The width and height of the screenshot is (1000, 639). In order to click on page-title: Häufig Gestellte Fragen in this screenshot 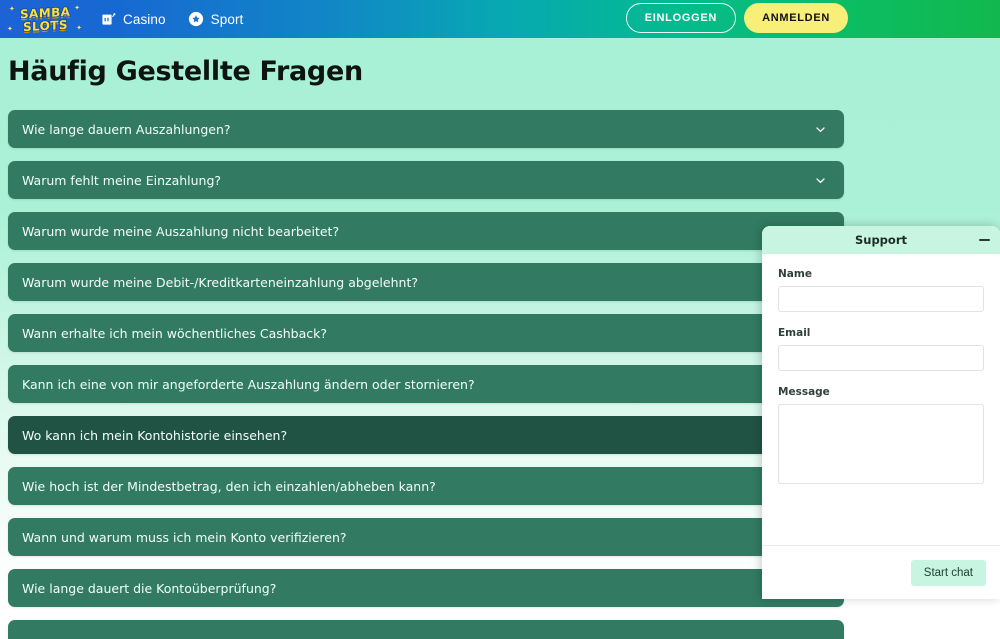, I will do `click(185, 71)`.